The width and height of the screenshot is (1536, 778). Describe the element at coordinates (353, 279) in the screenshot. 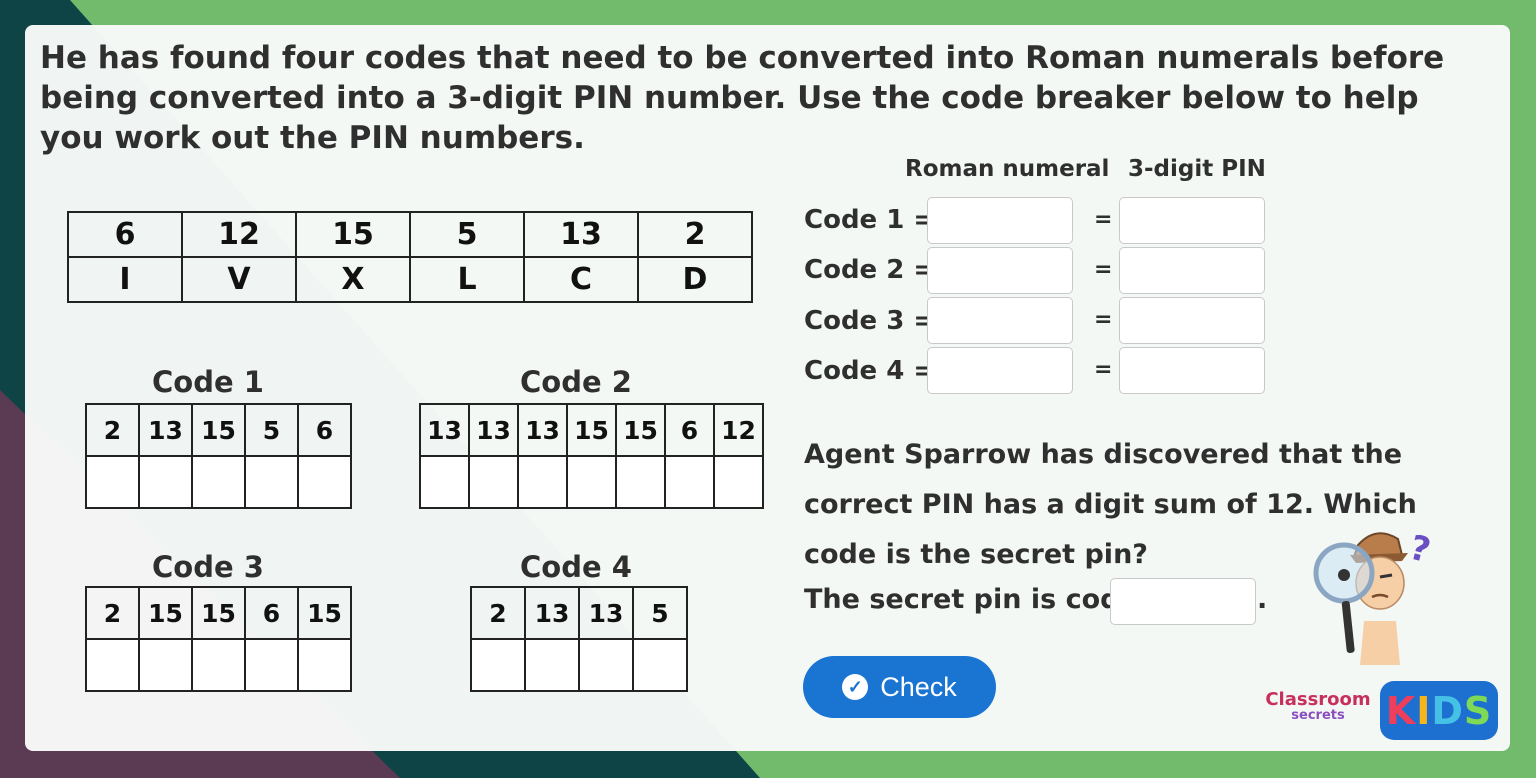

I see `key-numeral: X` at that location.